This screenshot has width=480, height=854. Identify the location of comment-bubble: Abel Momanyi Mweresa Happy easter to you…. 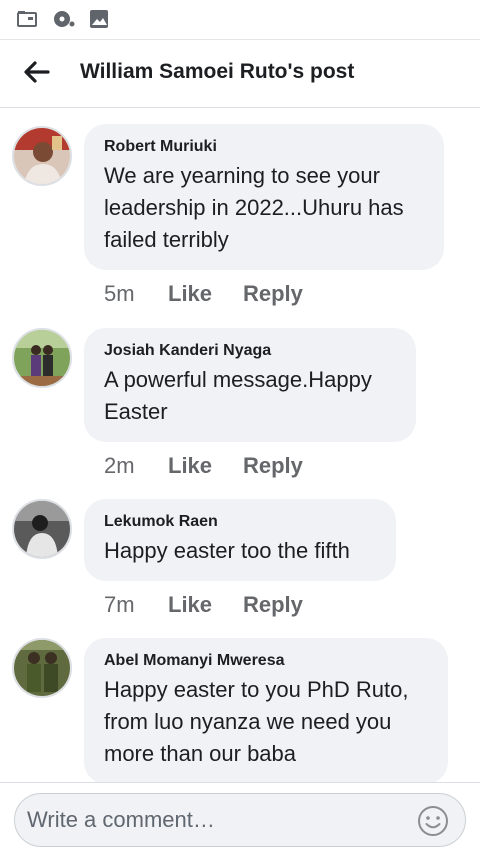
(266, 711).